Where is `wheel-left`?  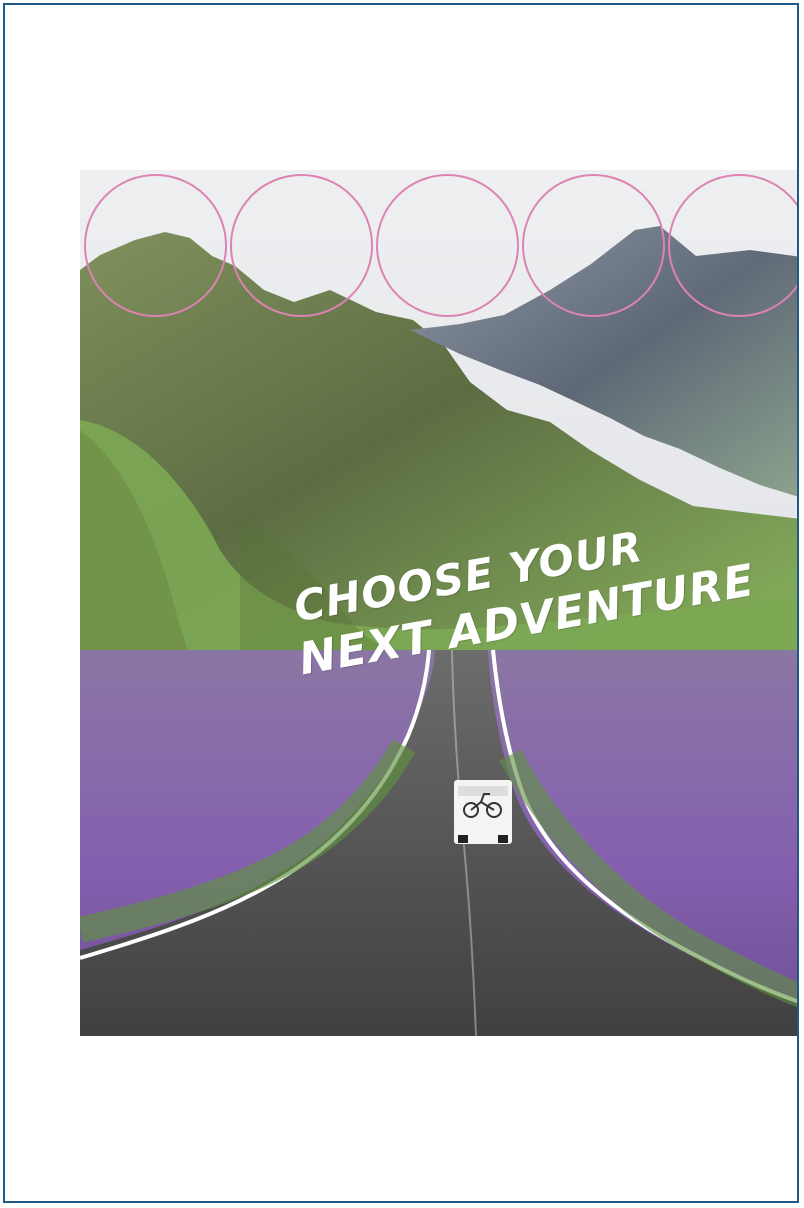
wheel-left is located at coordinates (463, 839).